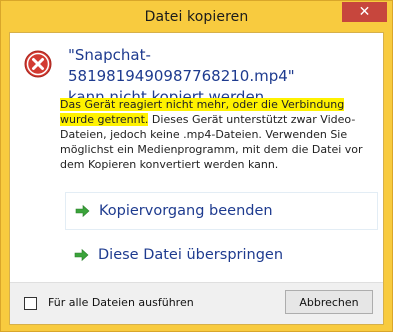 This screenshot has width=393, height=332. I want to click on close-icon: ✕, so click(364, 12).